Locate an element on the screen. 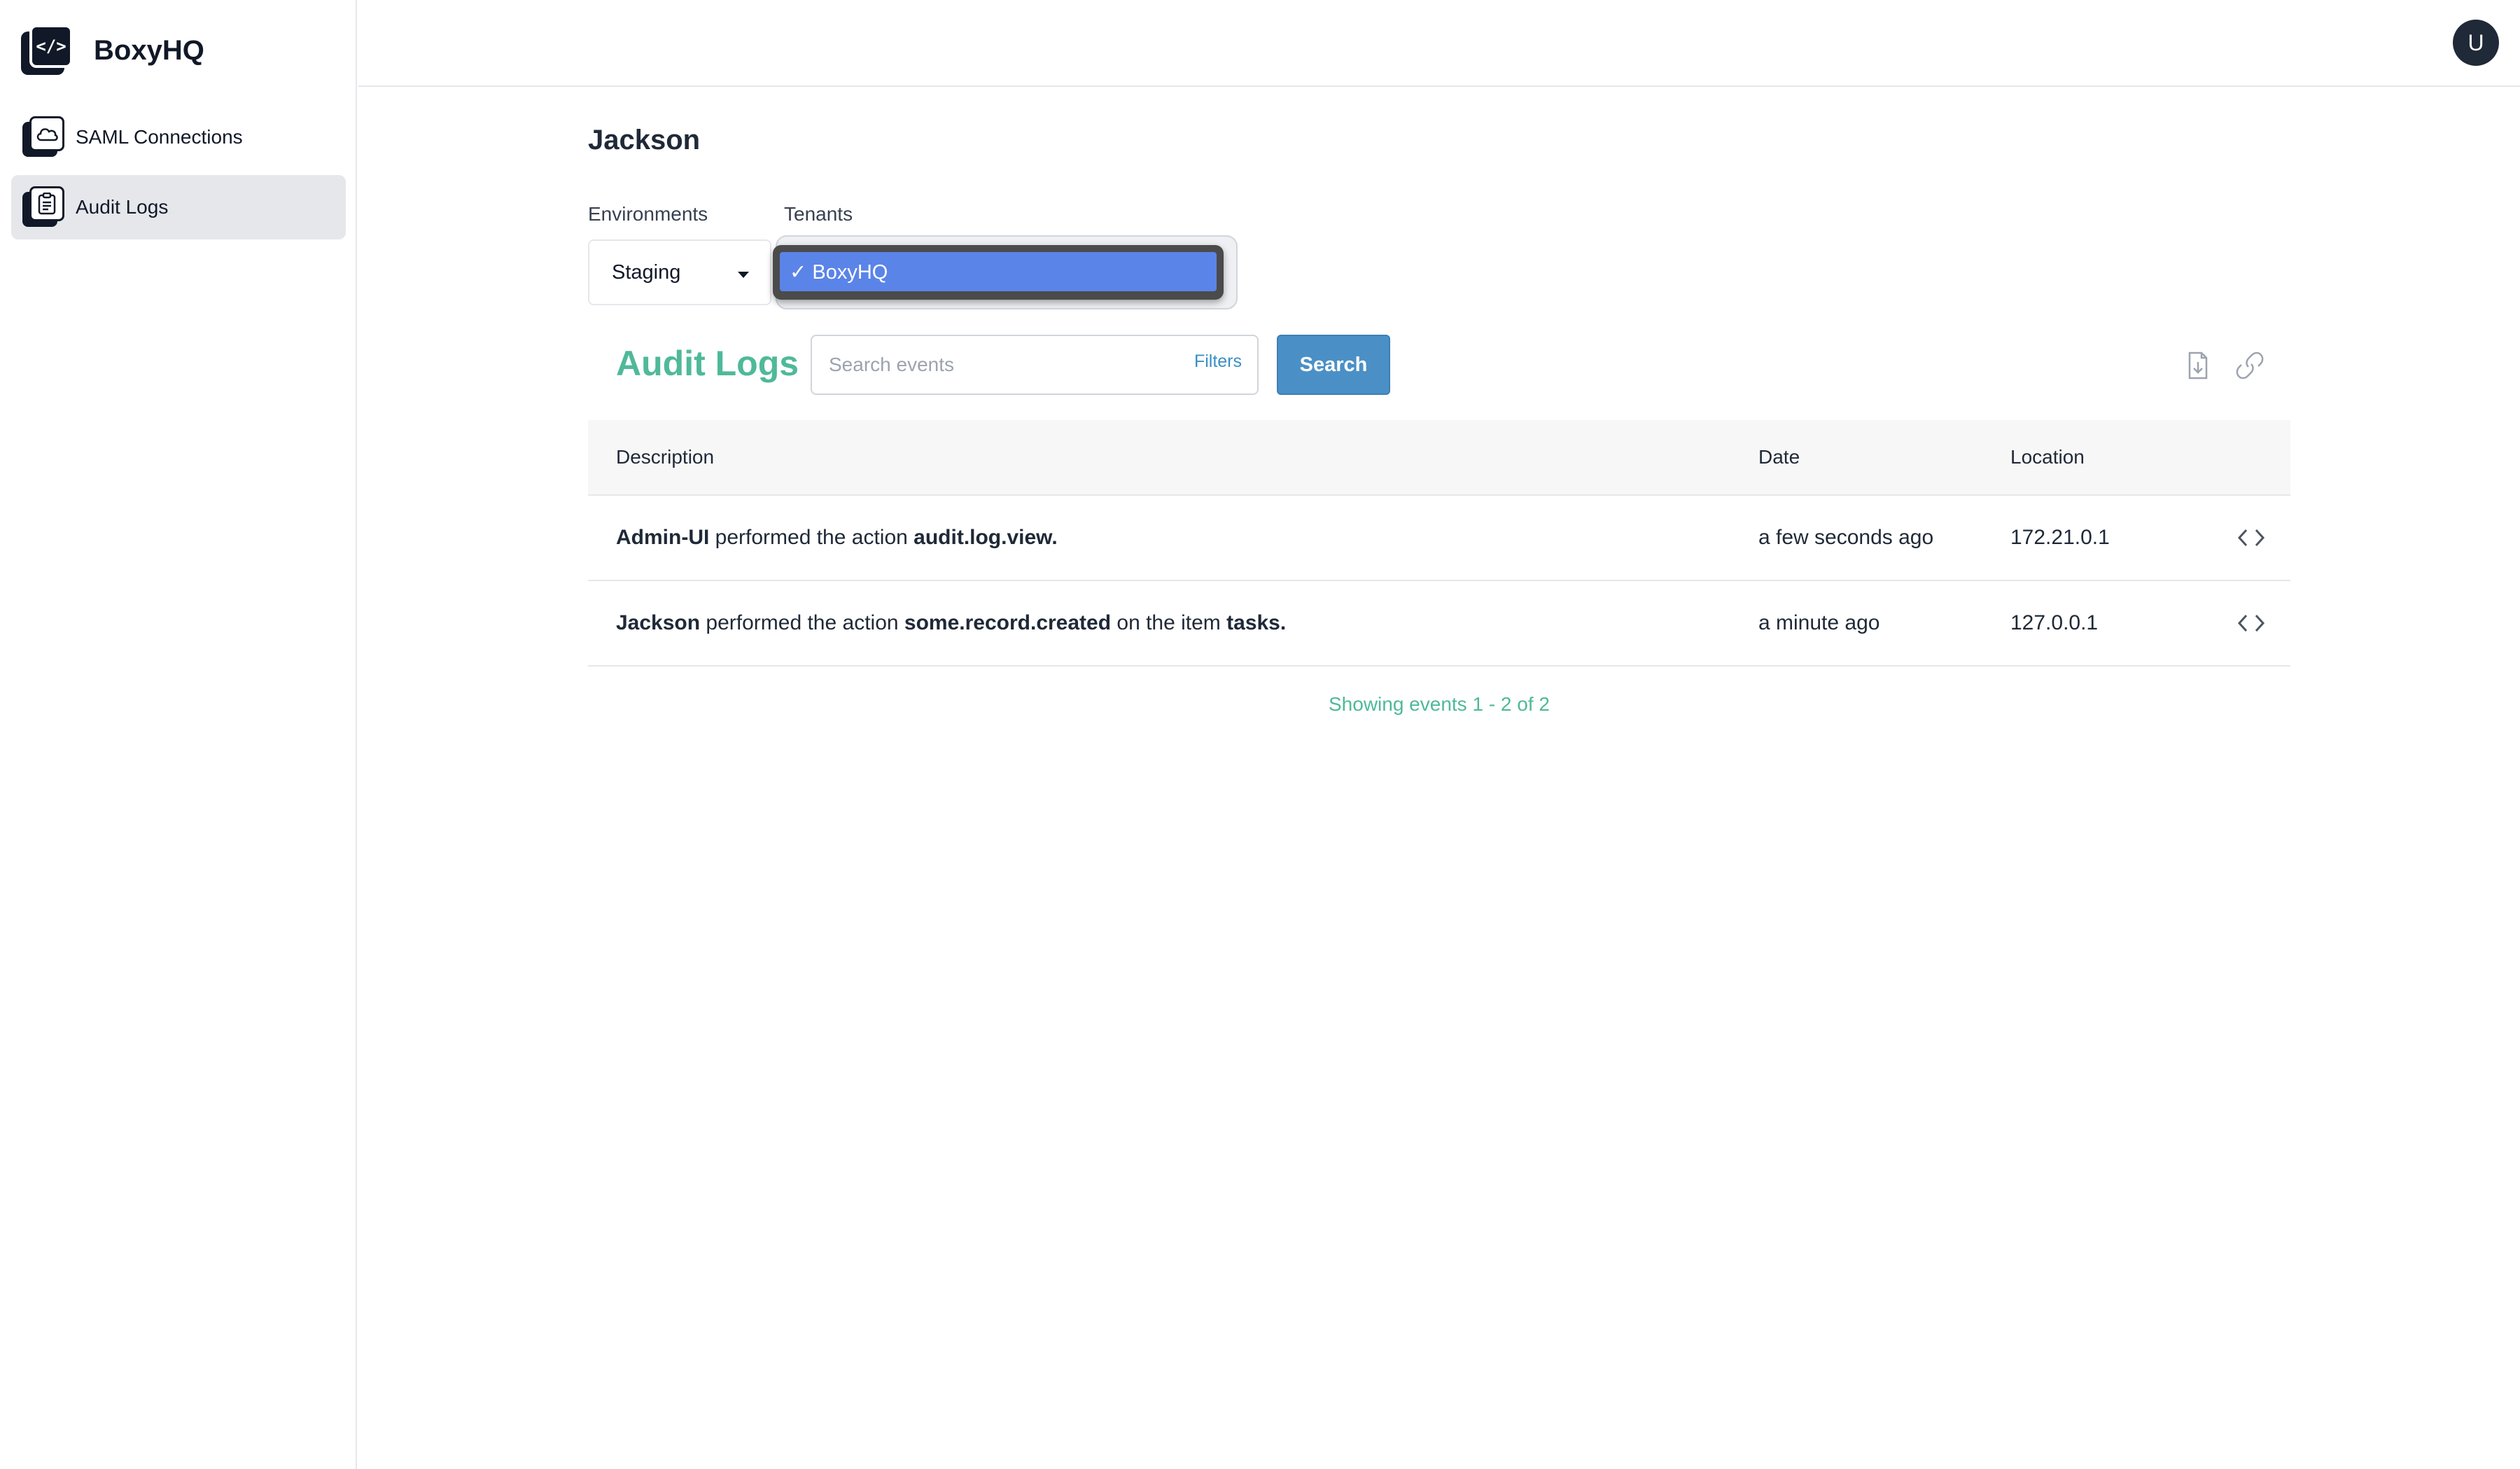 The image size is (2520, 1469). table-header: Description Date Location is located at coordinates (1439, 458).